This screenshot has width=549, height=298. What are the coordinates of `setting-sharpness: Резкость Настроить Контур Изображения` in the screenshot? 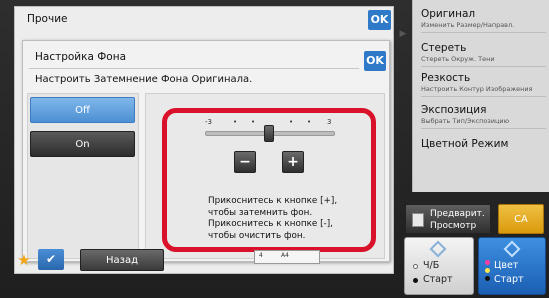 It's located at (483, 84).